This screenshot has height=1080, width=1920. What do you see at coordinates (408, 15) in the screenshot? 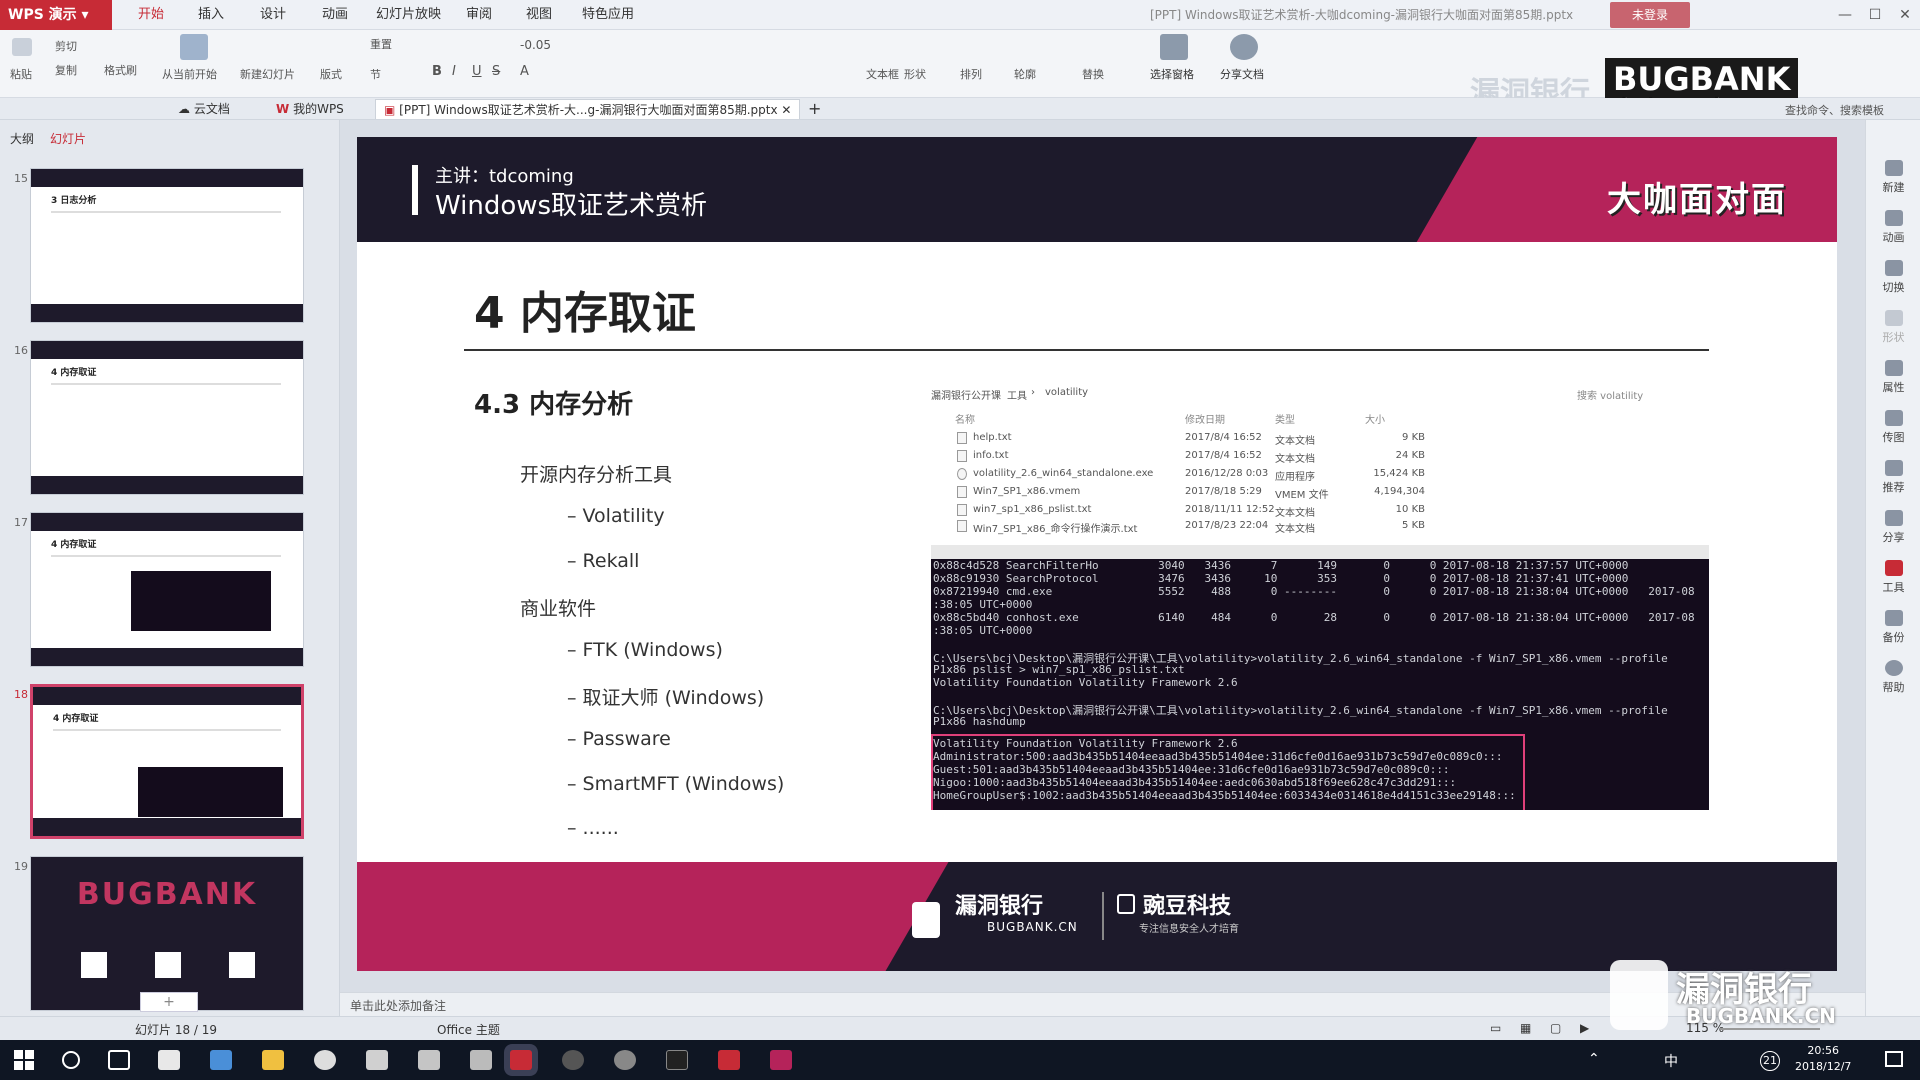
I see `menu-slideshow: 幻灯片放映` at bounding box center [408, 15].